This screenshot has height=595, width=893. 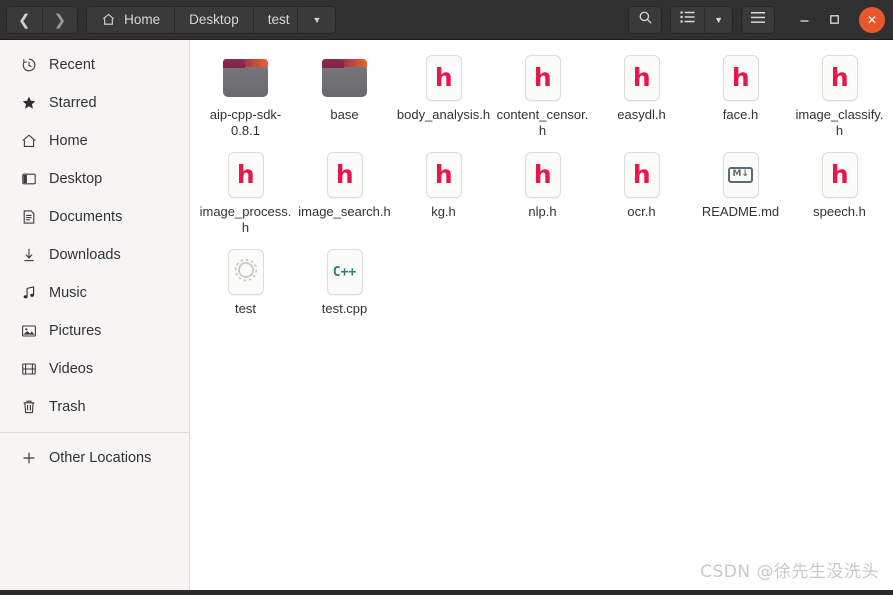 I want to click on header-bar: ❮ ❯ Home Desktop test ▼ ▼ ✕, so click(x=446, y=20).